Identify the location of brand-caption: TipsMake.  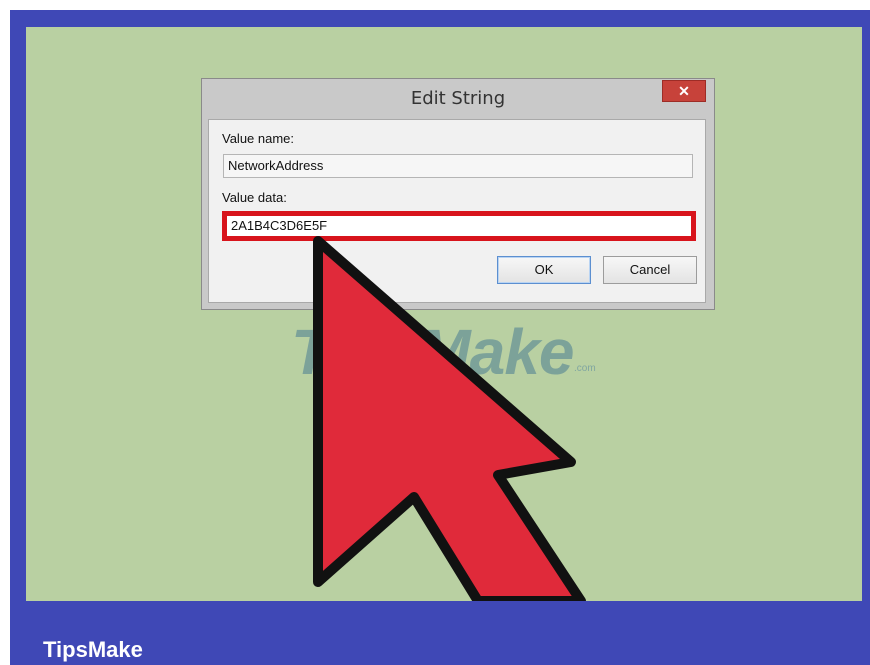
(93, 649).